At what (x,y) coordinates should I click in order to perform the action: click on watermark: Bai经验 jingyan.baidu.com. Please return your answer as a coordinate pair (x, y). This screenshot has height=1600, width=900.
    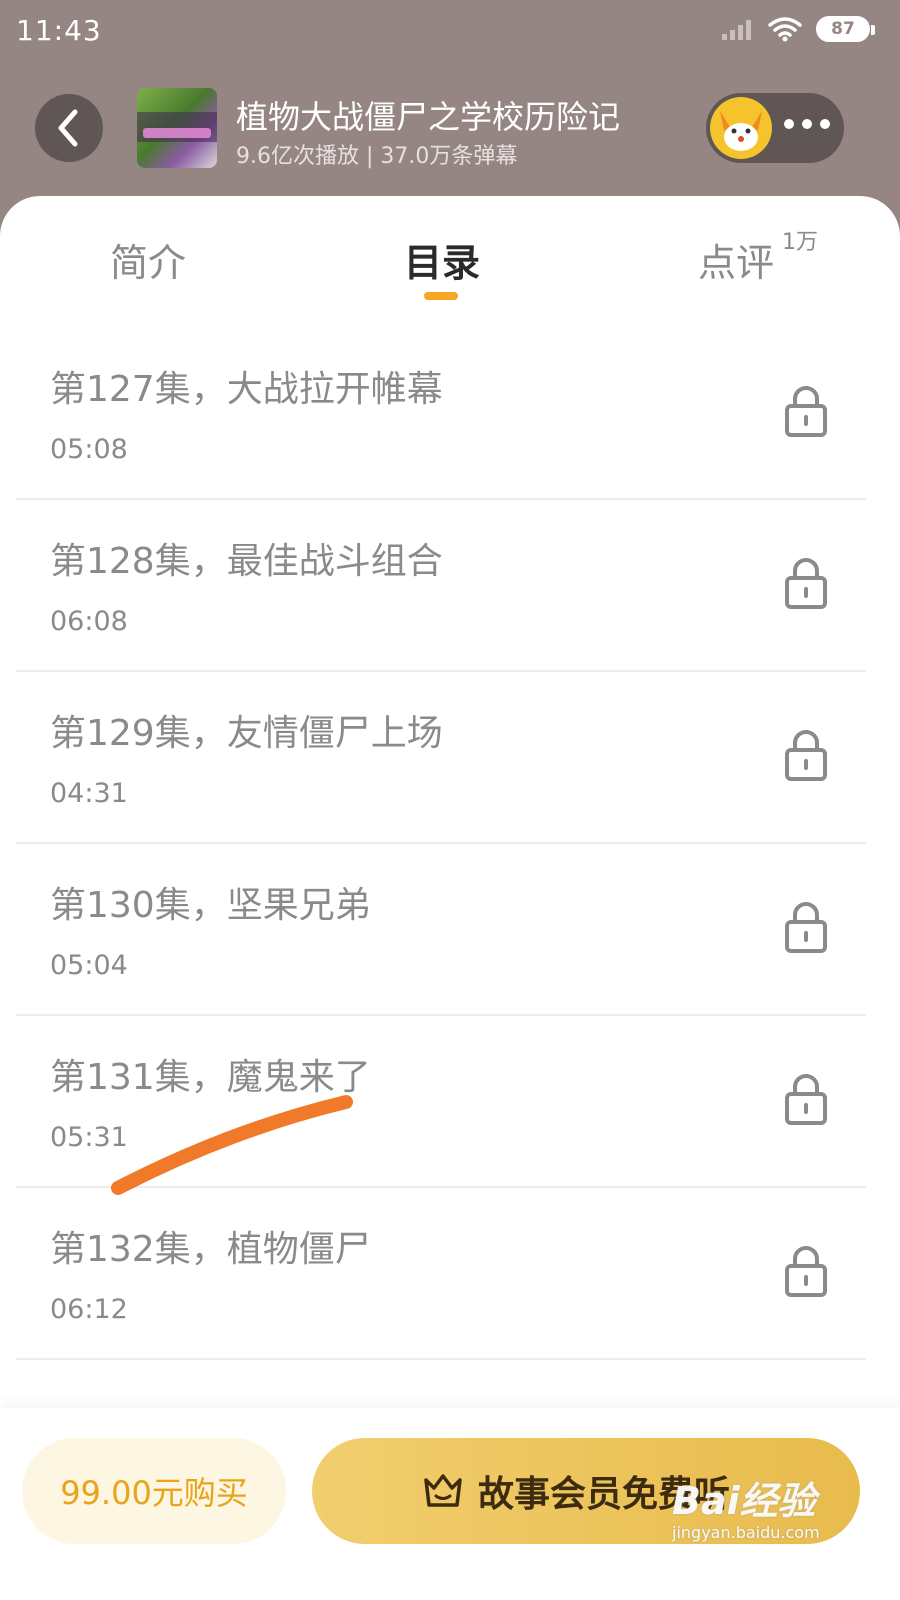
    Looking at the image, I should click on (746, 1506).